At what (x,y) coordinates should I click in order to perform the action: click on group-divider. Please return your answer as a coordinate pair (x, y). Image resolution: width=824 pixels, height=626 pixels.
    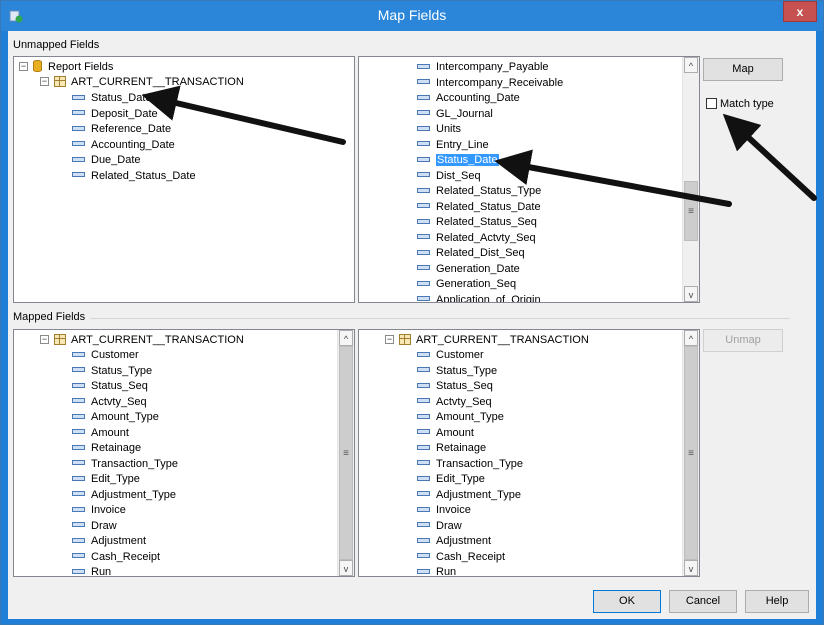
    Looking at the image, I should click on (440, 318).